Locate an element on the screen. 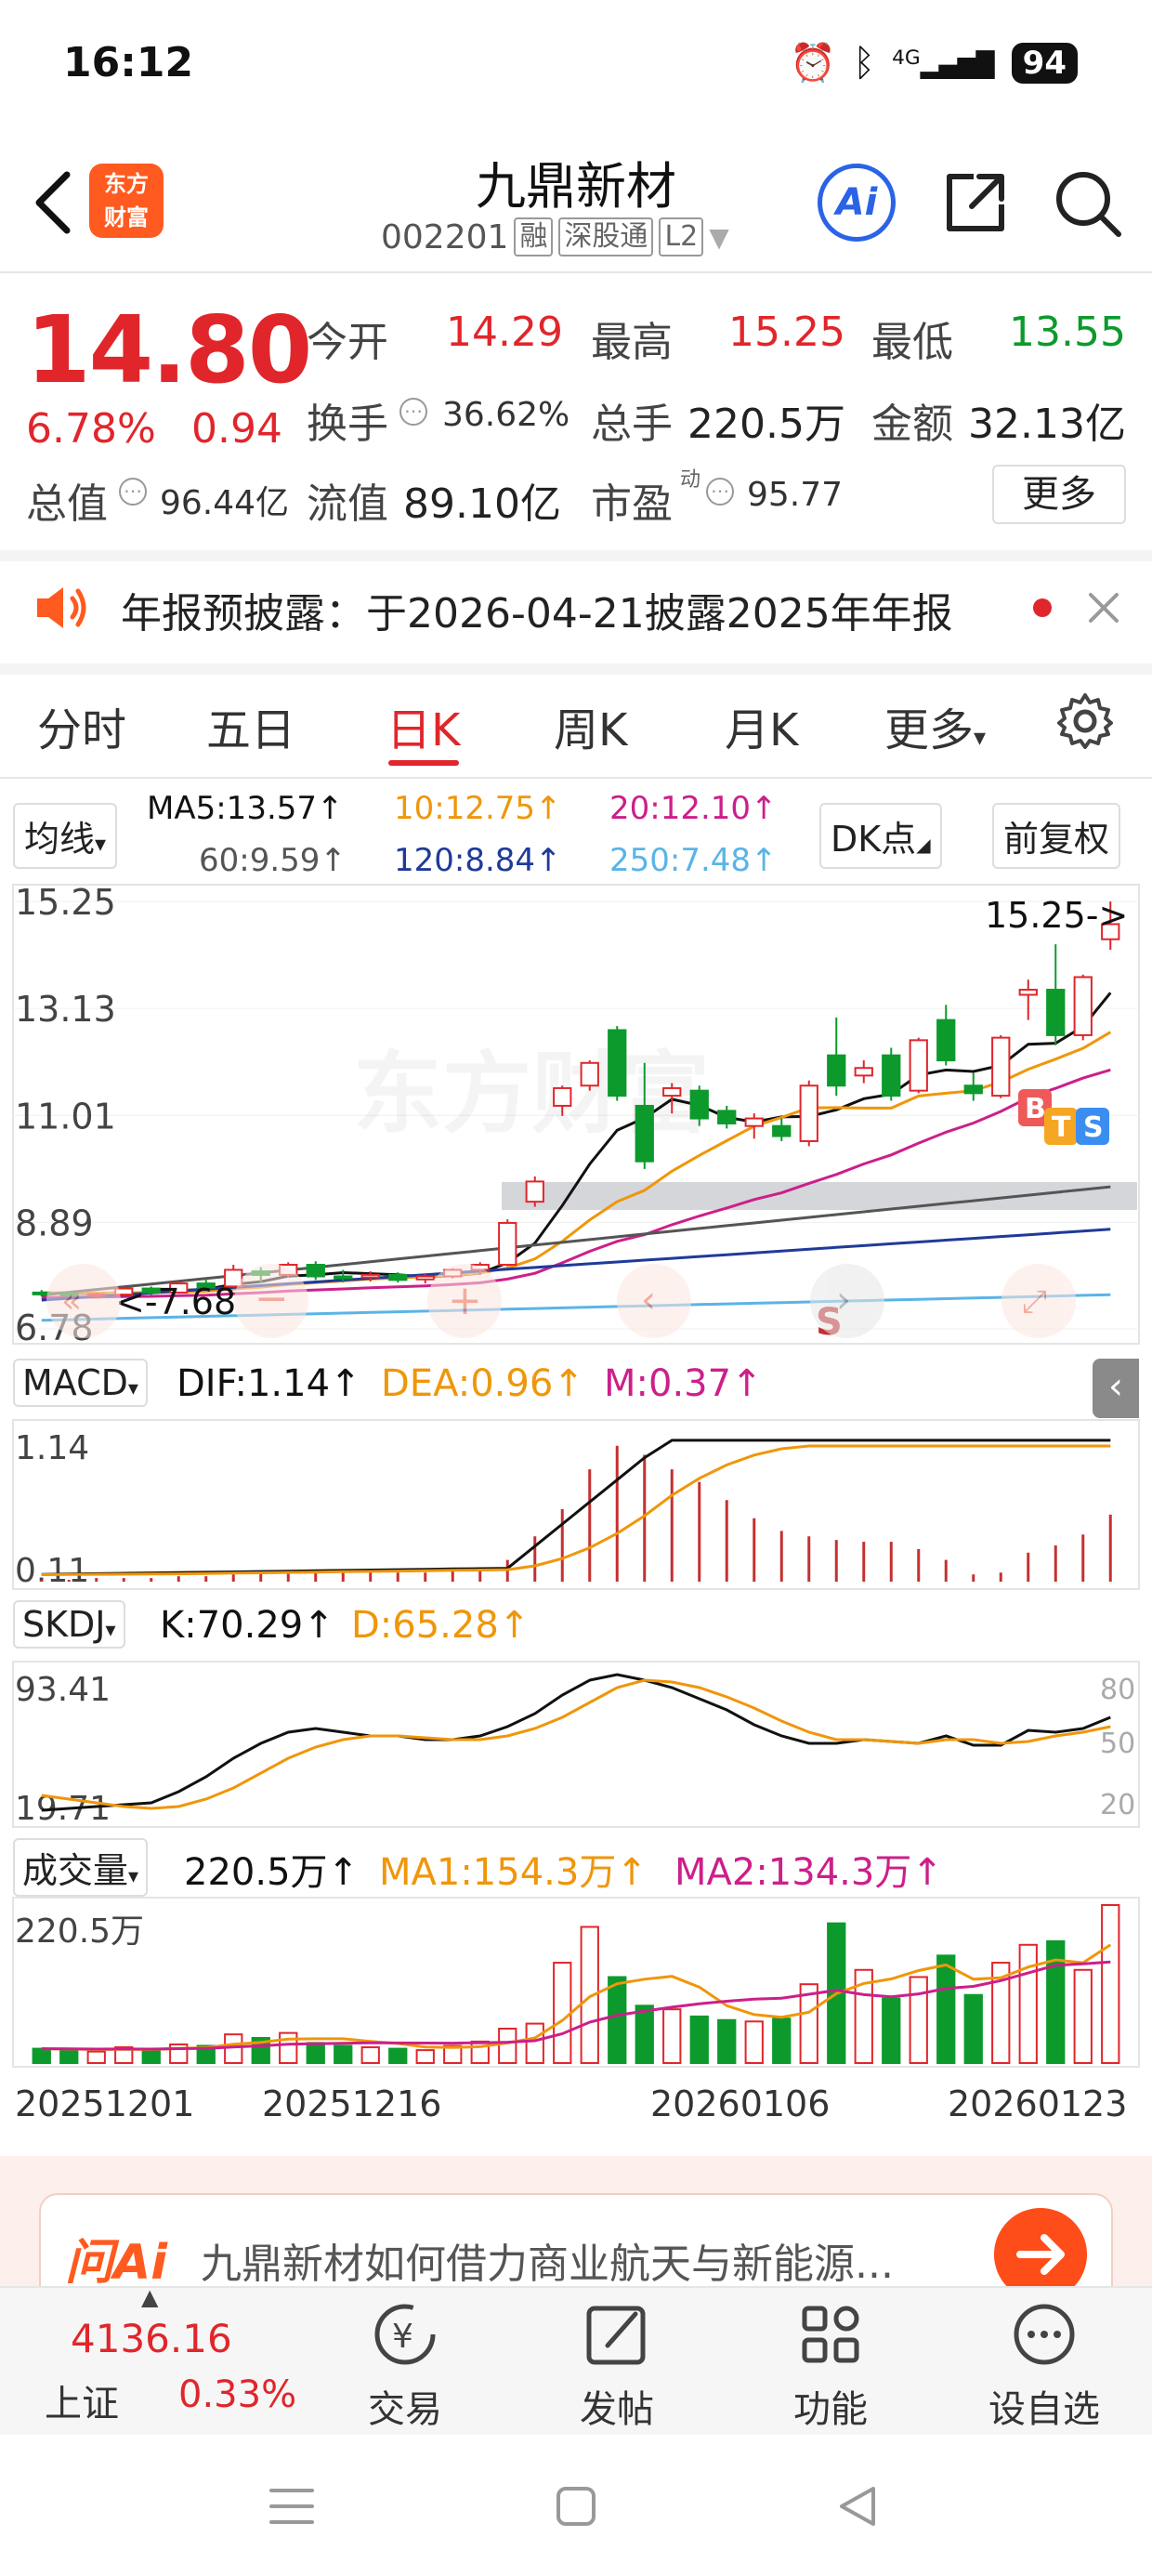 This screenshot has height=2576, width=1152. adjust-button: 前复权 is located at coordinates (1056, 836).